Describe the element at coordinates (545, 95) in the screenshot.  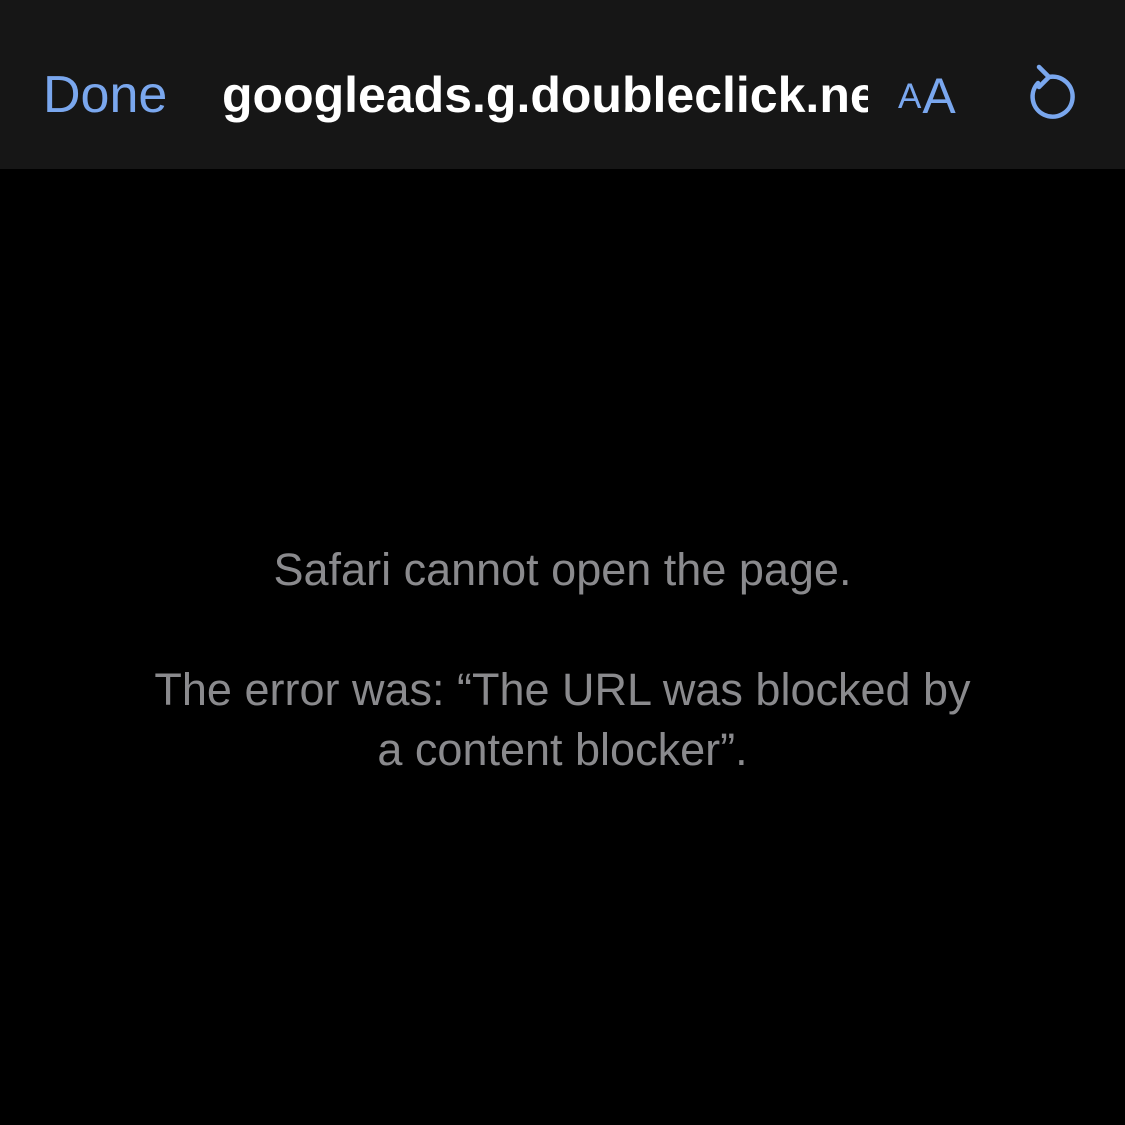
I see `url-title: googleads.g.doubleclick.net` at that location.